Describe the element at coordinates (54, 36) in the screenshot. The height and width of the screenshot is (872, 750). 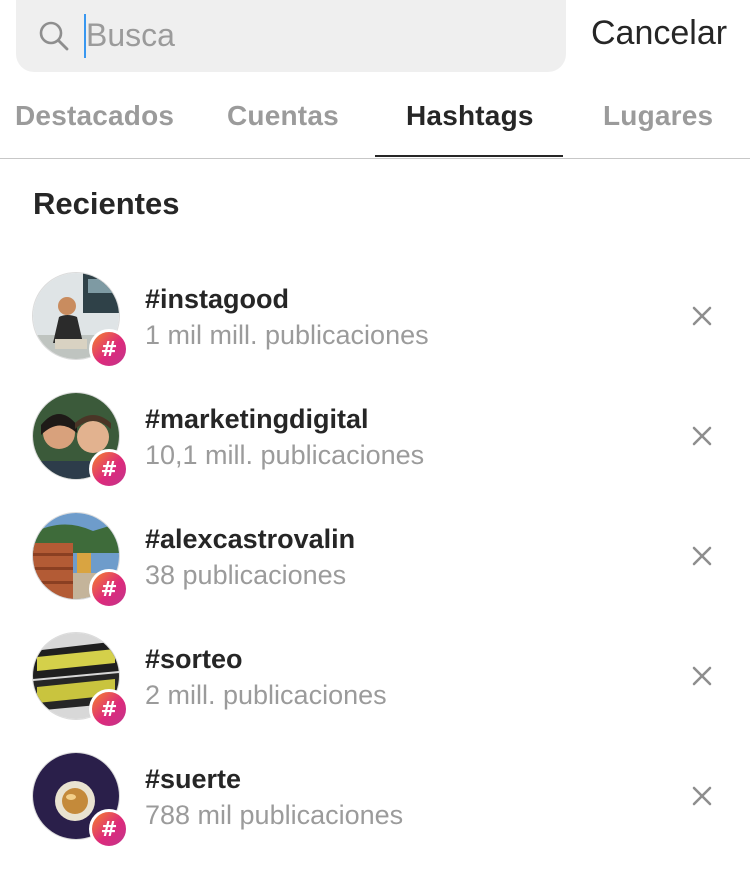
I see `search-icon` at that location.